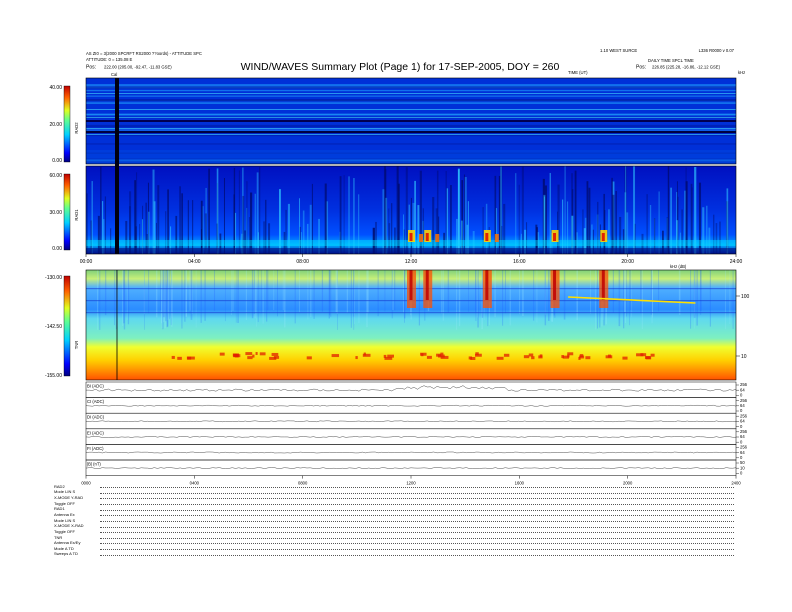 Image resolution: width=792 pixels, height=612 pixels. I want to click on footer-row-label: Sweeps A TD, so click(66, 554).